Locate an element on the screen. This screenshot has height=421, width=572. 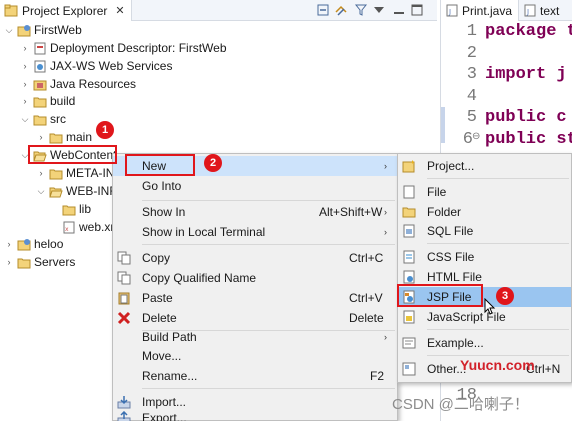
svg-text: x is located at coordinates (67, 229).